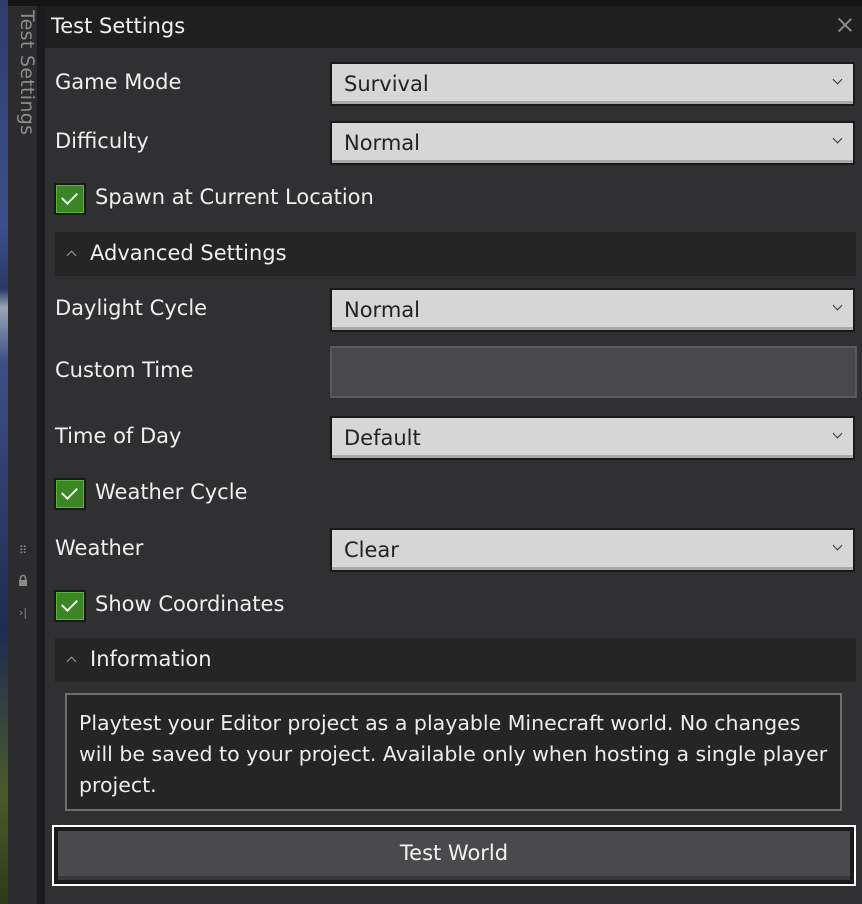 Image resolution: width=862 pixels, height=904 pixels. Describe the element at coordinates (454, 853) in the screenshot. I see `test-world-button-label: Test World` at that location.